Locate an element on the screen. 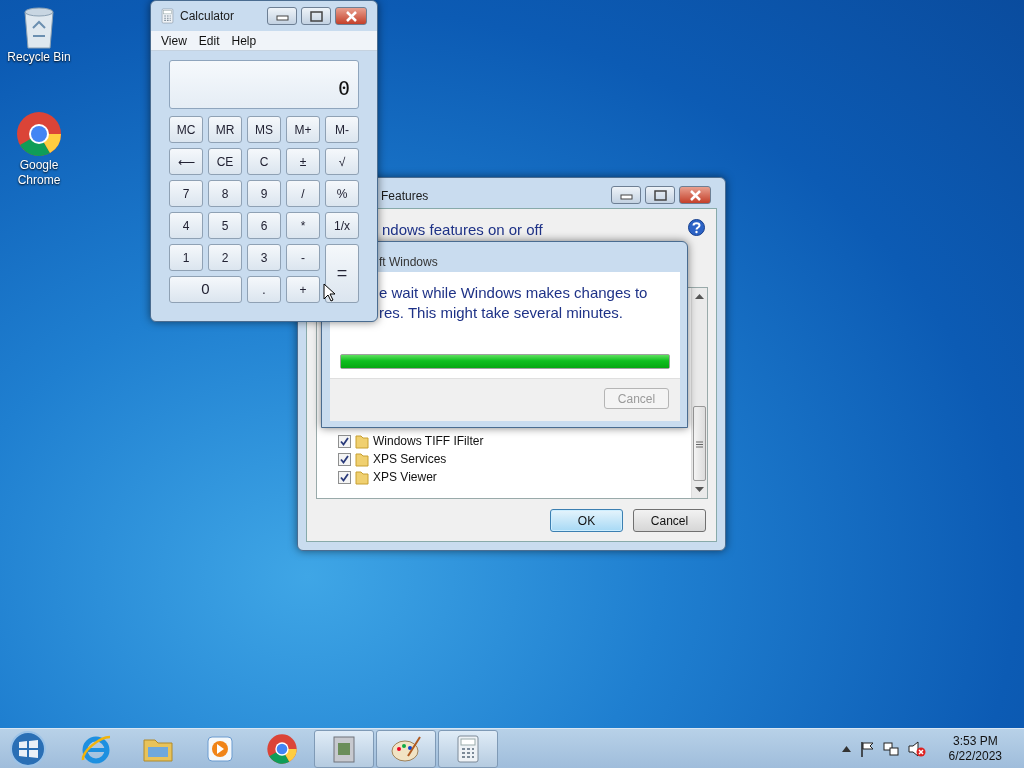  calculator-key: - is located at coordinates (303, 257).